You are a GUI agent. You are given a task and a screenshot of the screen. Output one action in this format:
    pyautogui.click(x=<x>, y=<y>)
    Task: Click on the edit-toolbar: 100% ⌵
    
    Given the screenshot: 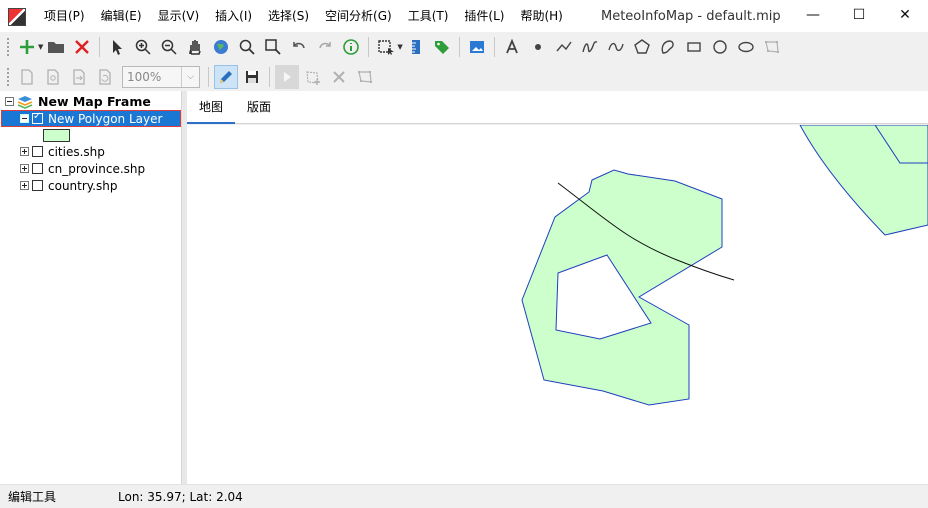 What is the action you would take?
    pyautogui.click(x=464, y=77)
    